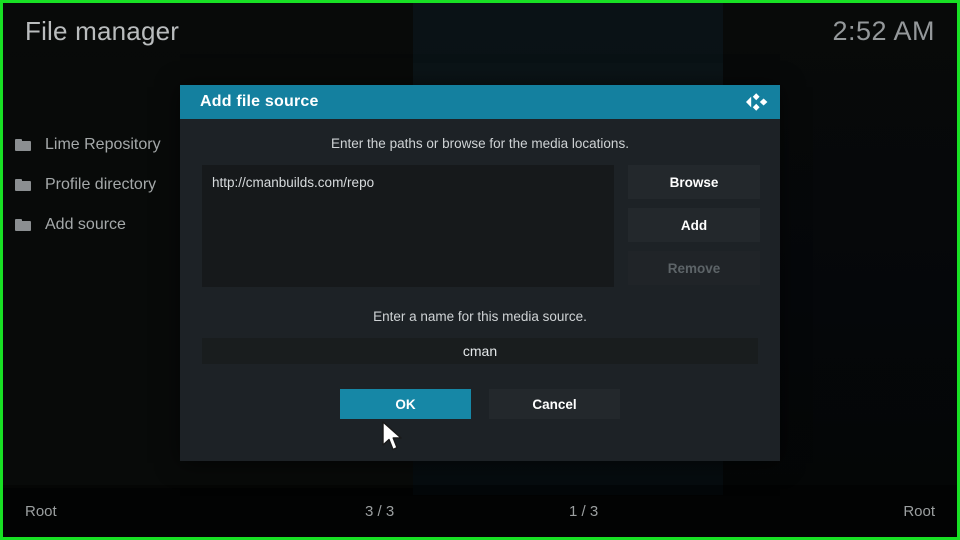  What do you see at coordinates (411, 182) in the screenshot?
I see `path-list-item: http://cmanbuilds.com/repo` at bounding box center [411, 182].